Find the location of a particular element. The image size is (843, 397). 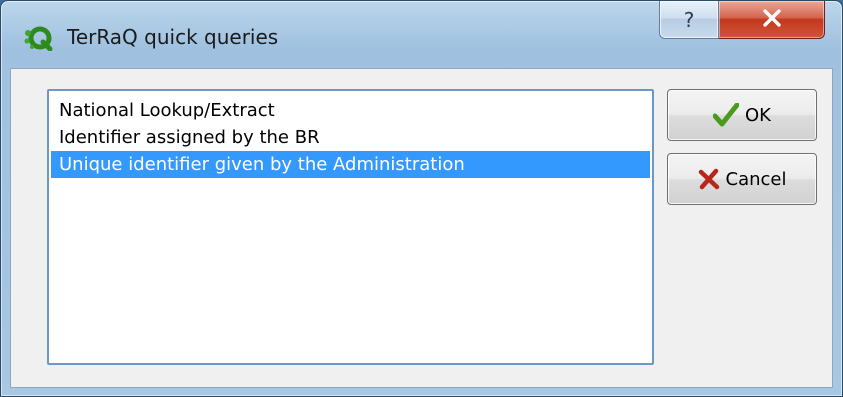

checkmark-icon is located at coordinates (726, 115).